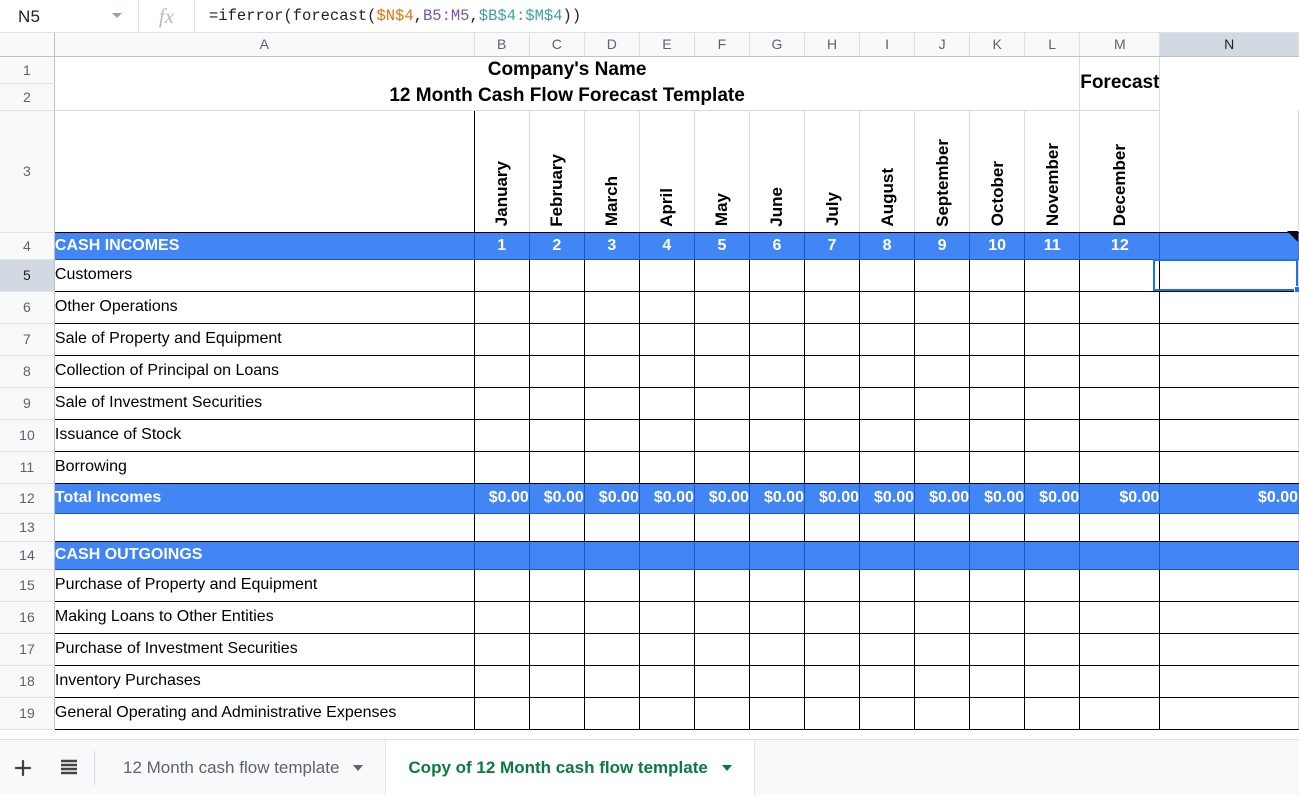  I want to click on month-number-10: 10, so click(997, 246).